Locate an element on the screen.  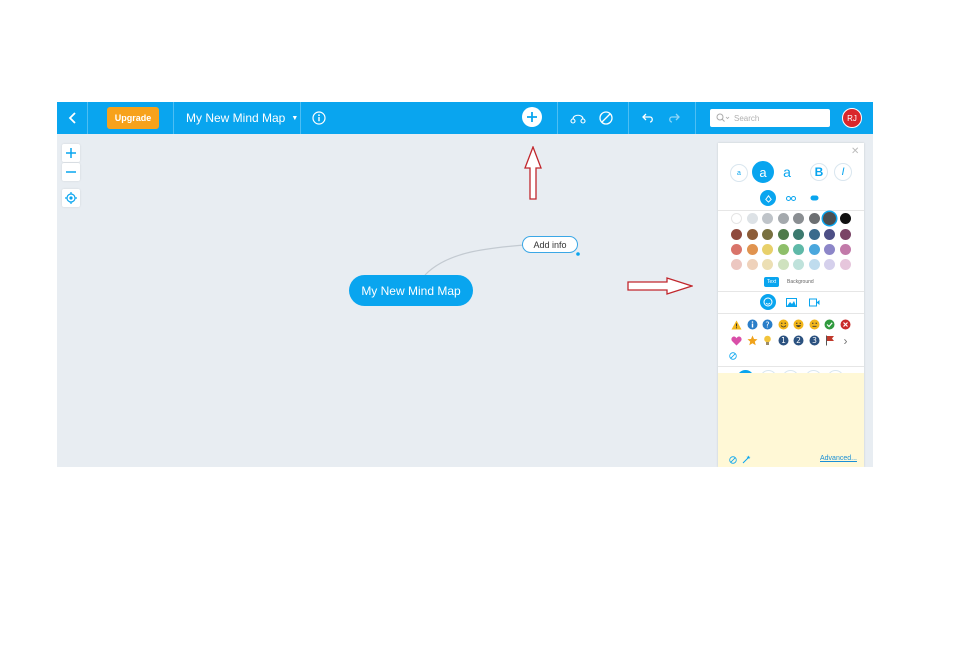
font-size-medium-button: a is located at coordinates (763, 172).